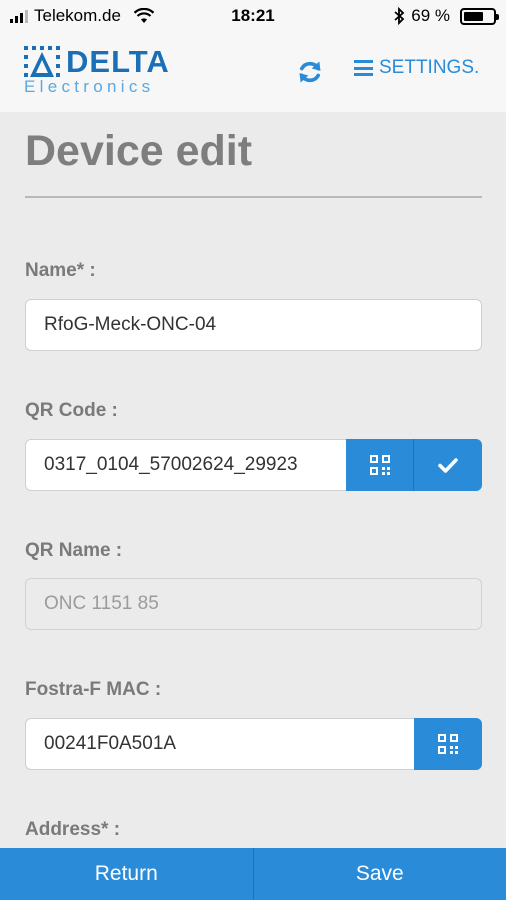 This screenshot has width=506, height=900. I want to click on save-button: Save, so click(380, 874).